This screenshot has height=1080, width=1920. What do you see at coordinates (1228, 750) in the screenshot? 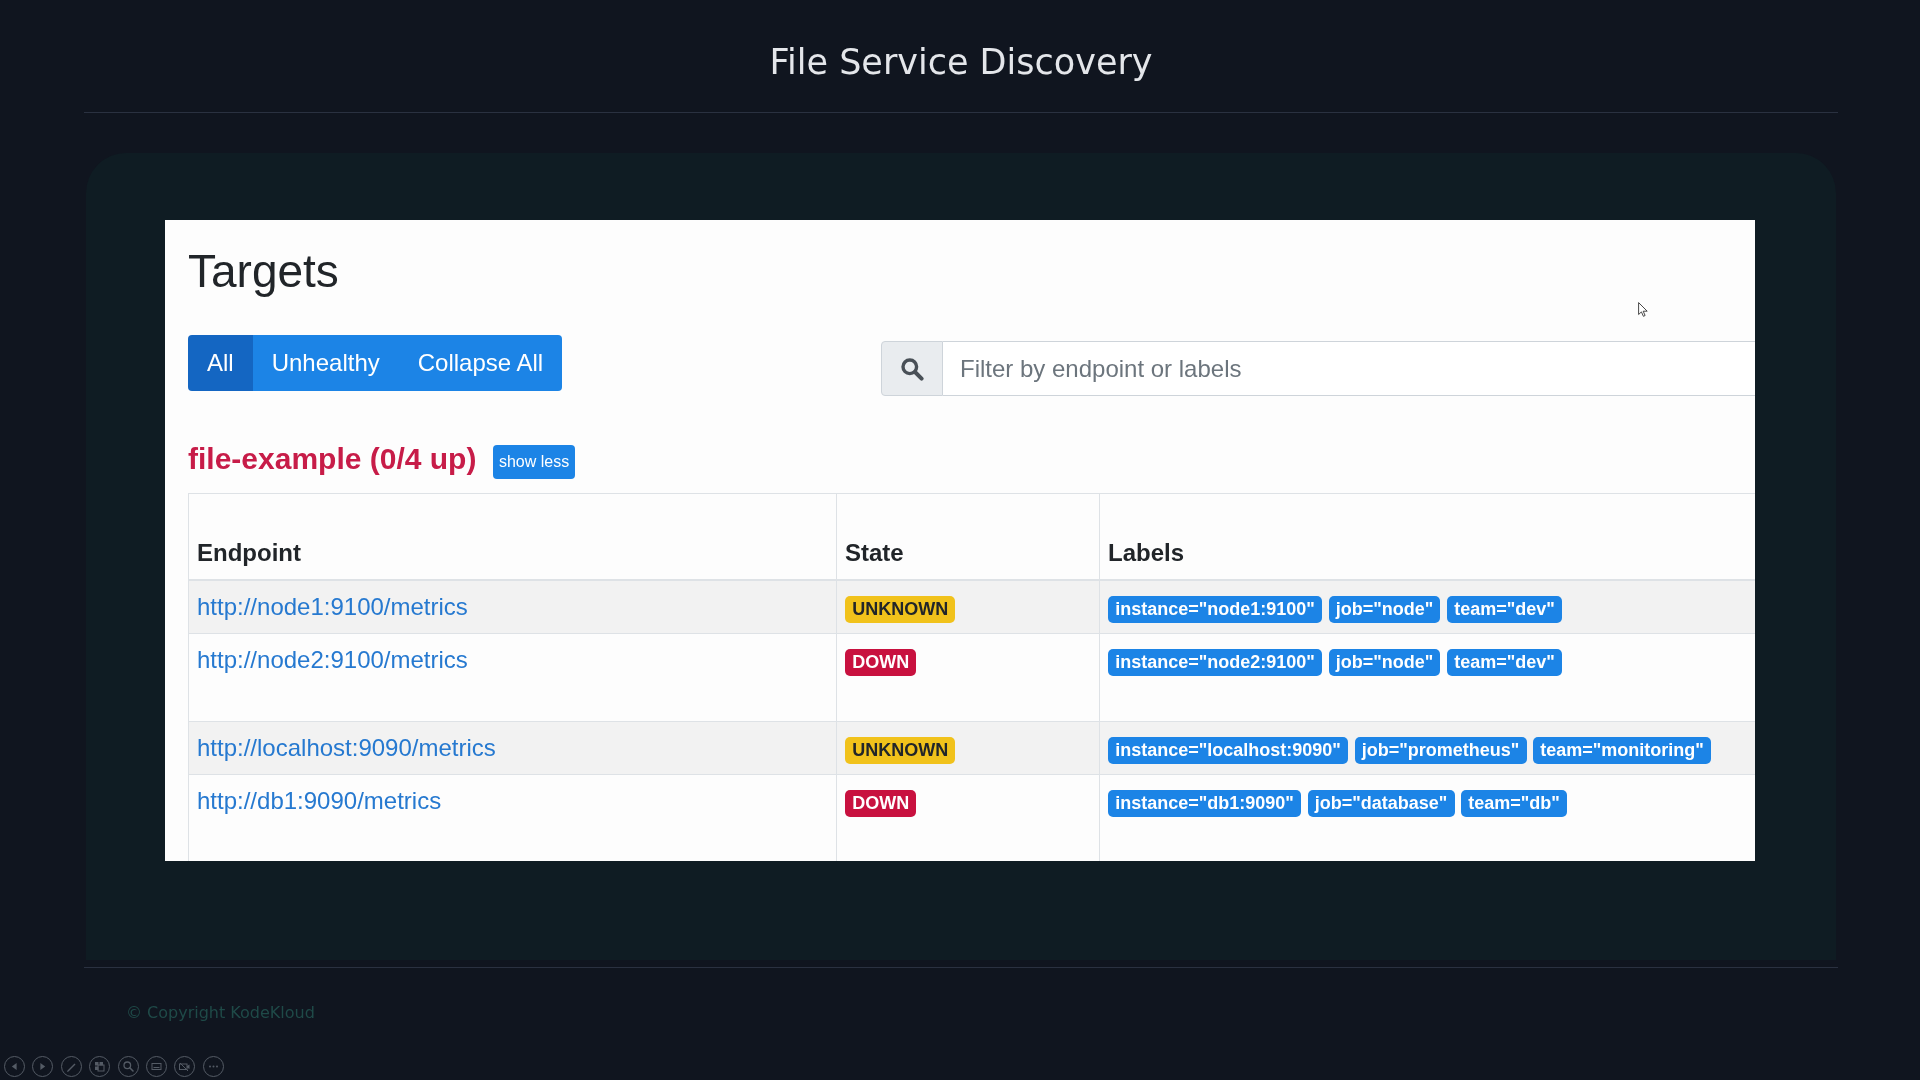
I see `label-badge: instance="localhost:9090"` at bounding box center [1228, 750].